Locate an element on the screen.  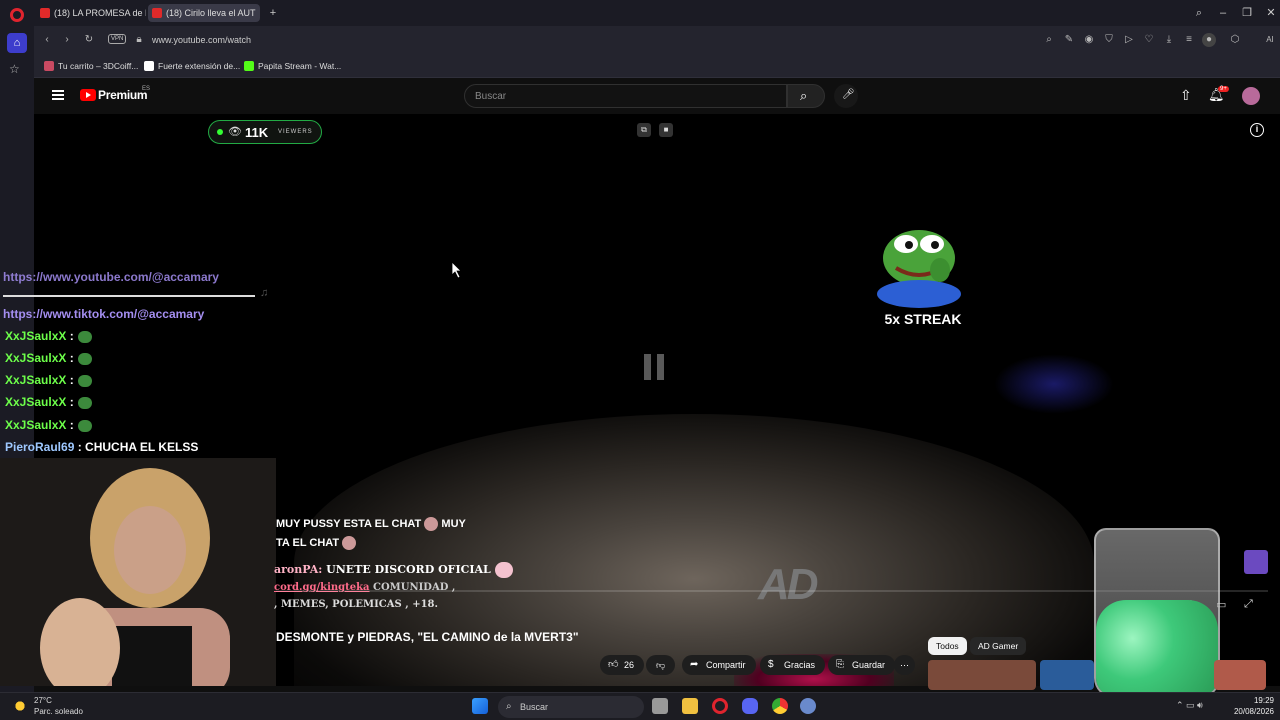
like-button: 👍︎ 26 is located at coordinates (622, 665).